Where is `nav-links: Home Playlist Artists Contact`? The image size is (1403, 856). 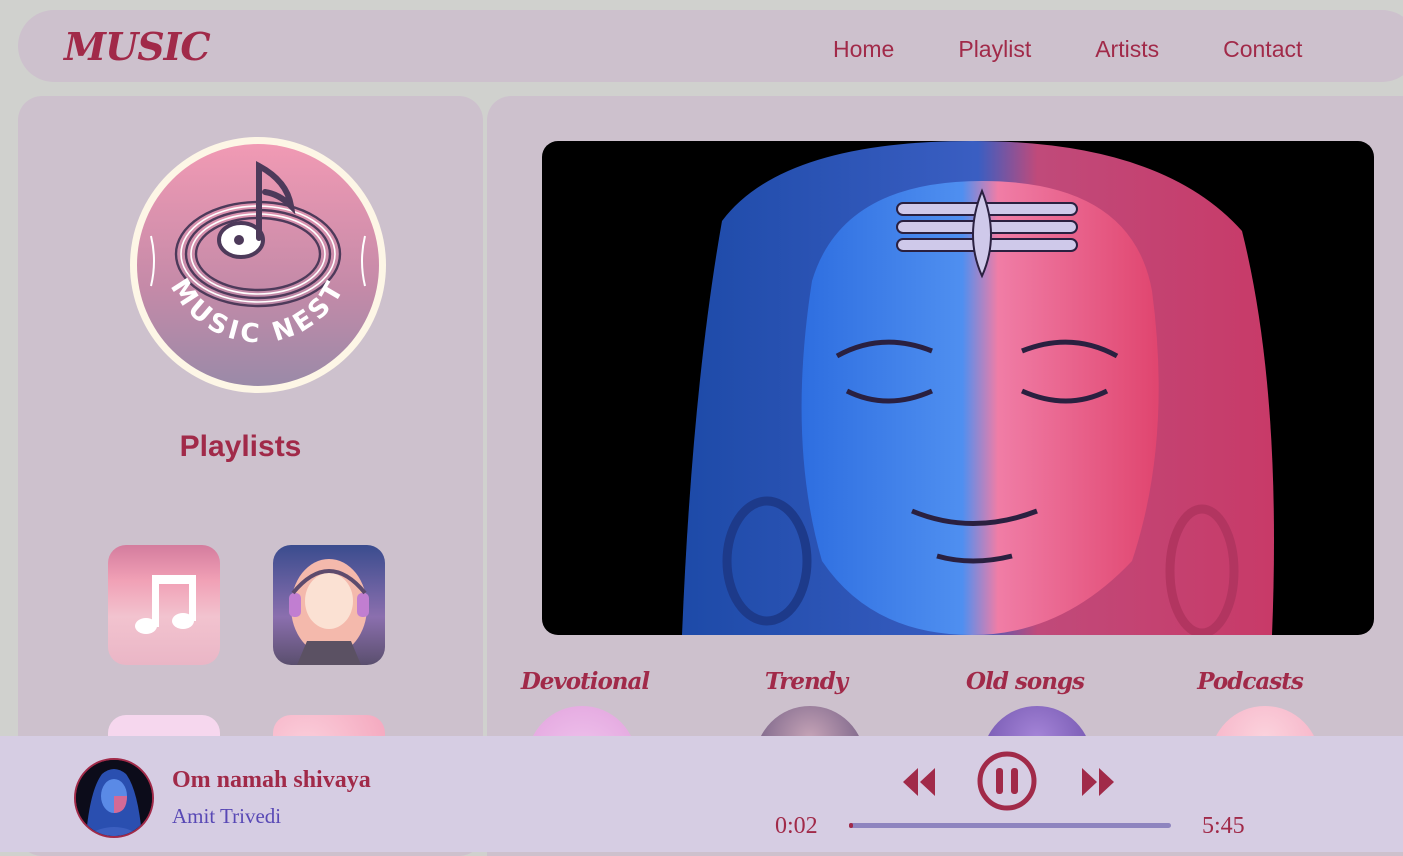 nav-links: Home Playlist Artists Contact is located at coordinates (1099, 49).